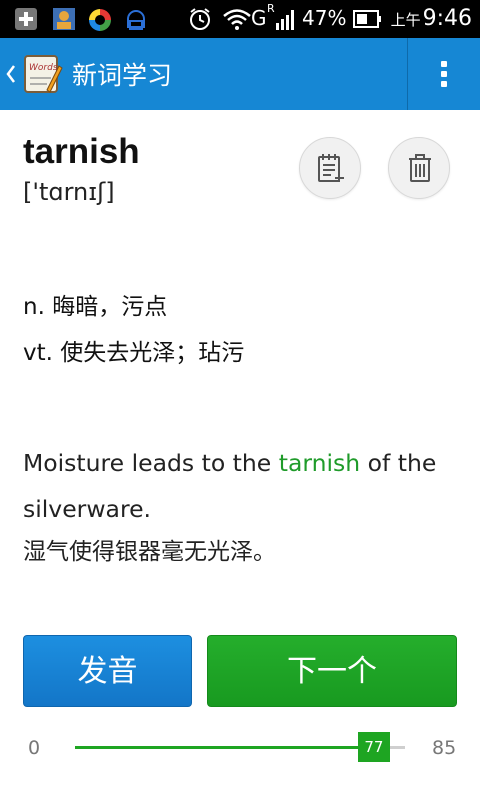 This screenshot has height=800, width=480. What do you see at coordinates (64, 19) in the screenshot?
I see `contacts-icon` at bounding box center [64, 19].